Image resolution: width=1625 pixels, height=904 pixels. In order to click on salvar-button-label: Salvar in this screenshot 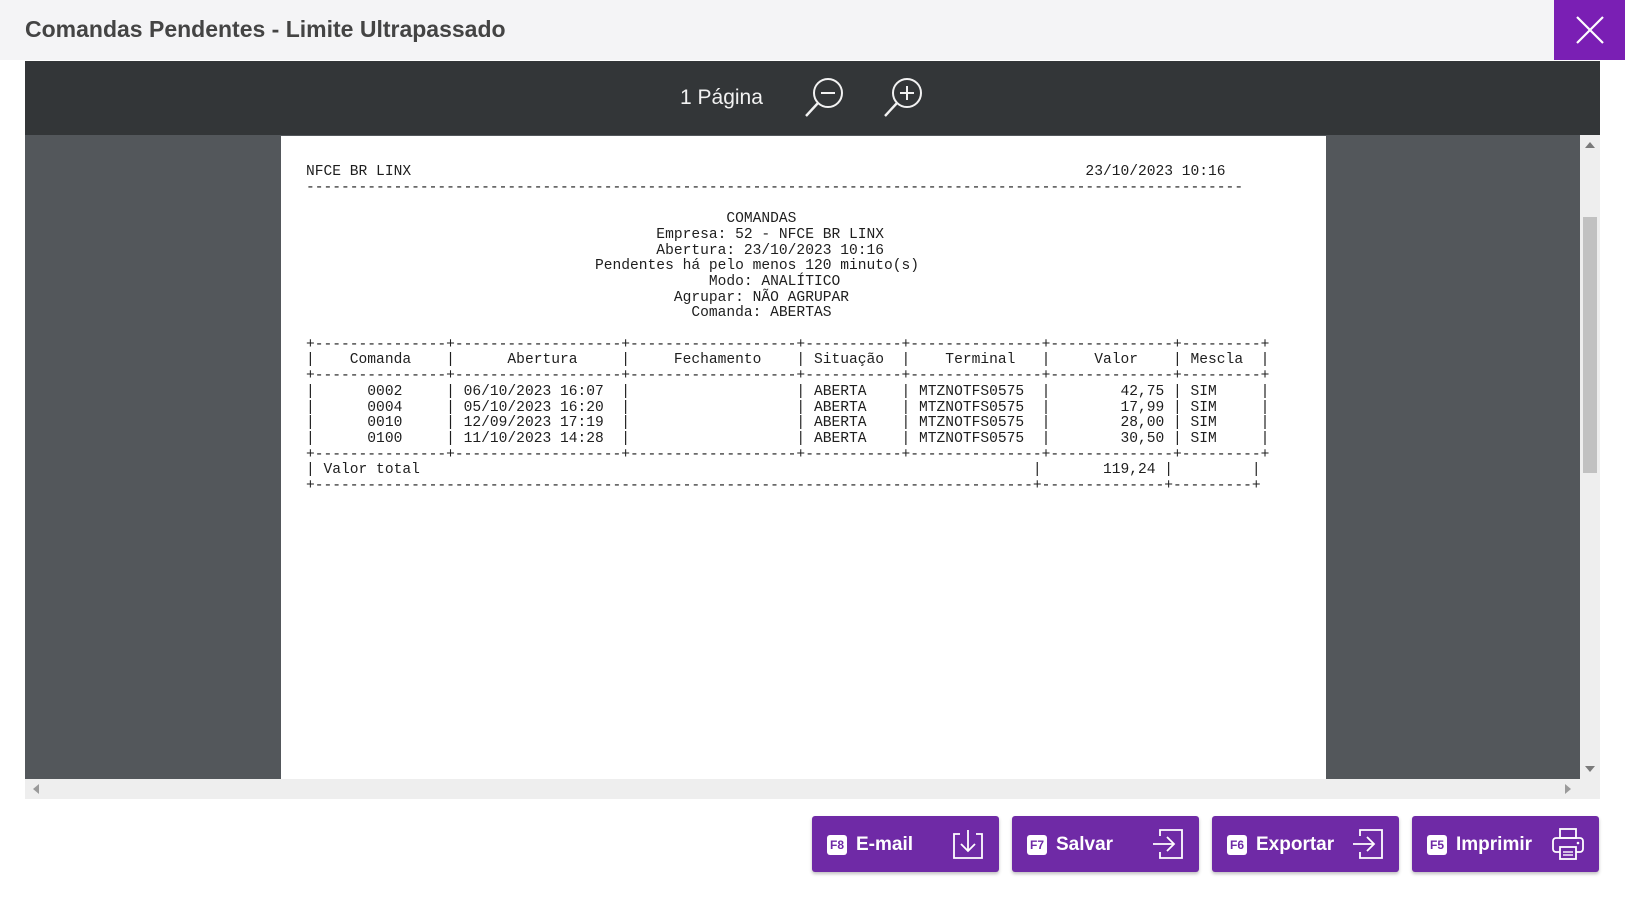, I will do `click(1085, 844)`.